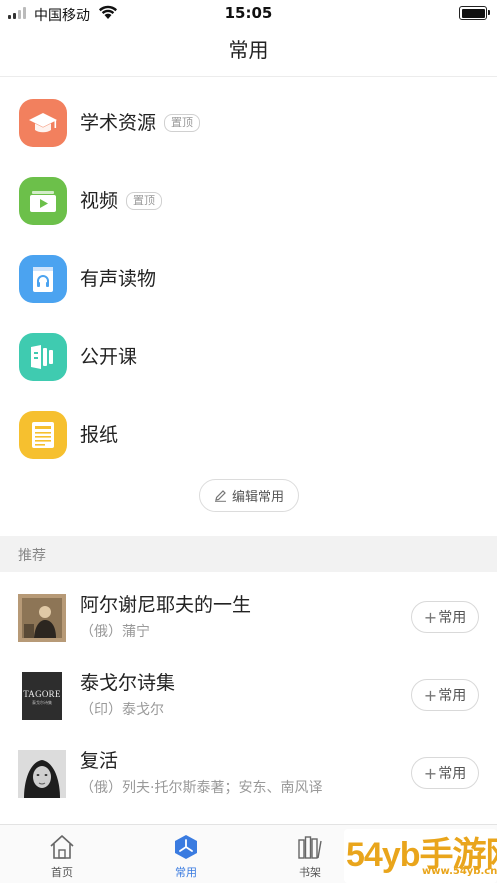 The image size is (497, 883). I want to click on book-title: 泰戈尔诗集, so click(128, 683).